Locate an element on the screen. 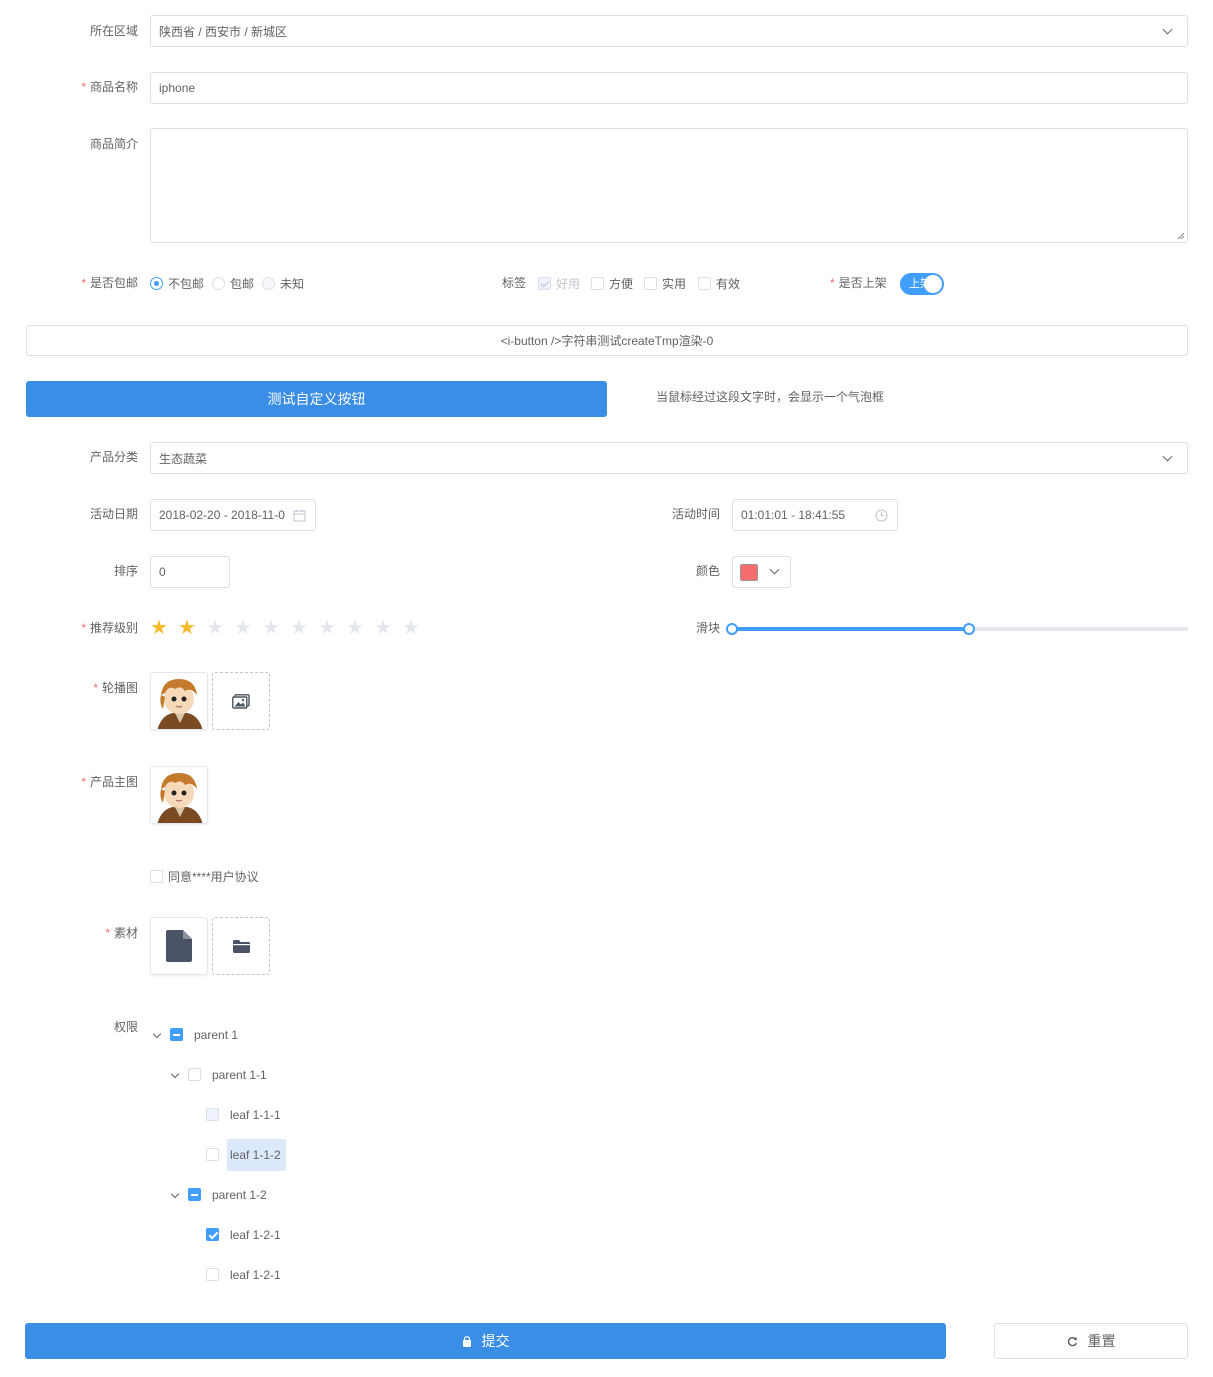 The image size is (1213, 1377). activity-time-picker: 01:01:01 - 18:41:55 is located at coordinates (815, 515).